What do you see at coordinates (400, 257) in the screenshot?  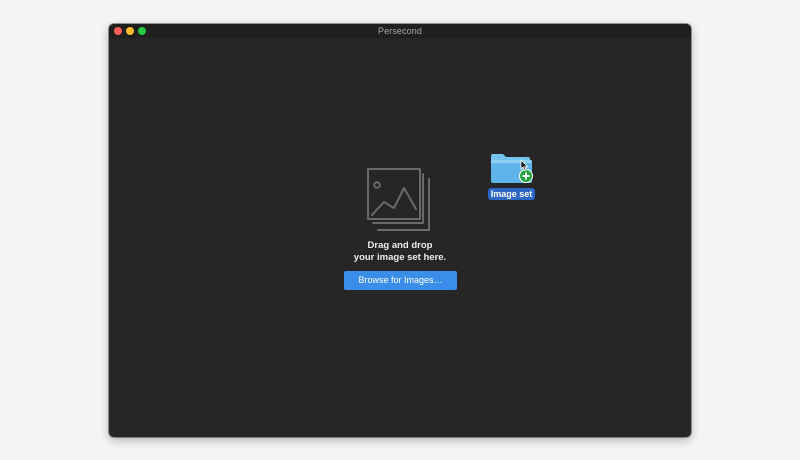 I see `drop-instructions-line2: your image set here.` at bounding box center [400, 257].